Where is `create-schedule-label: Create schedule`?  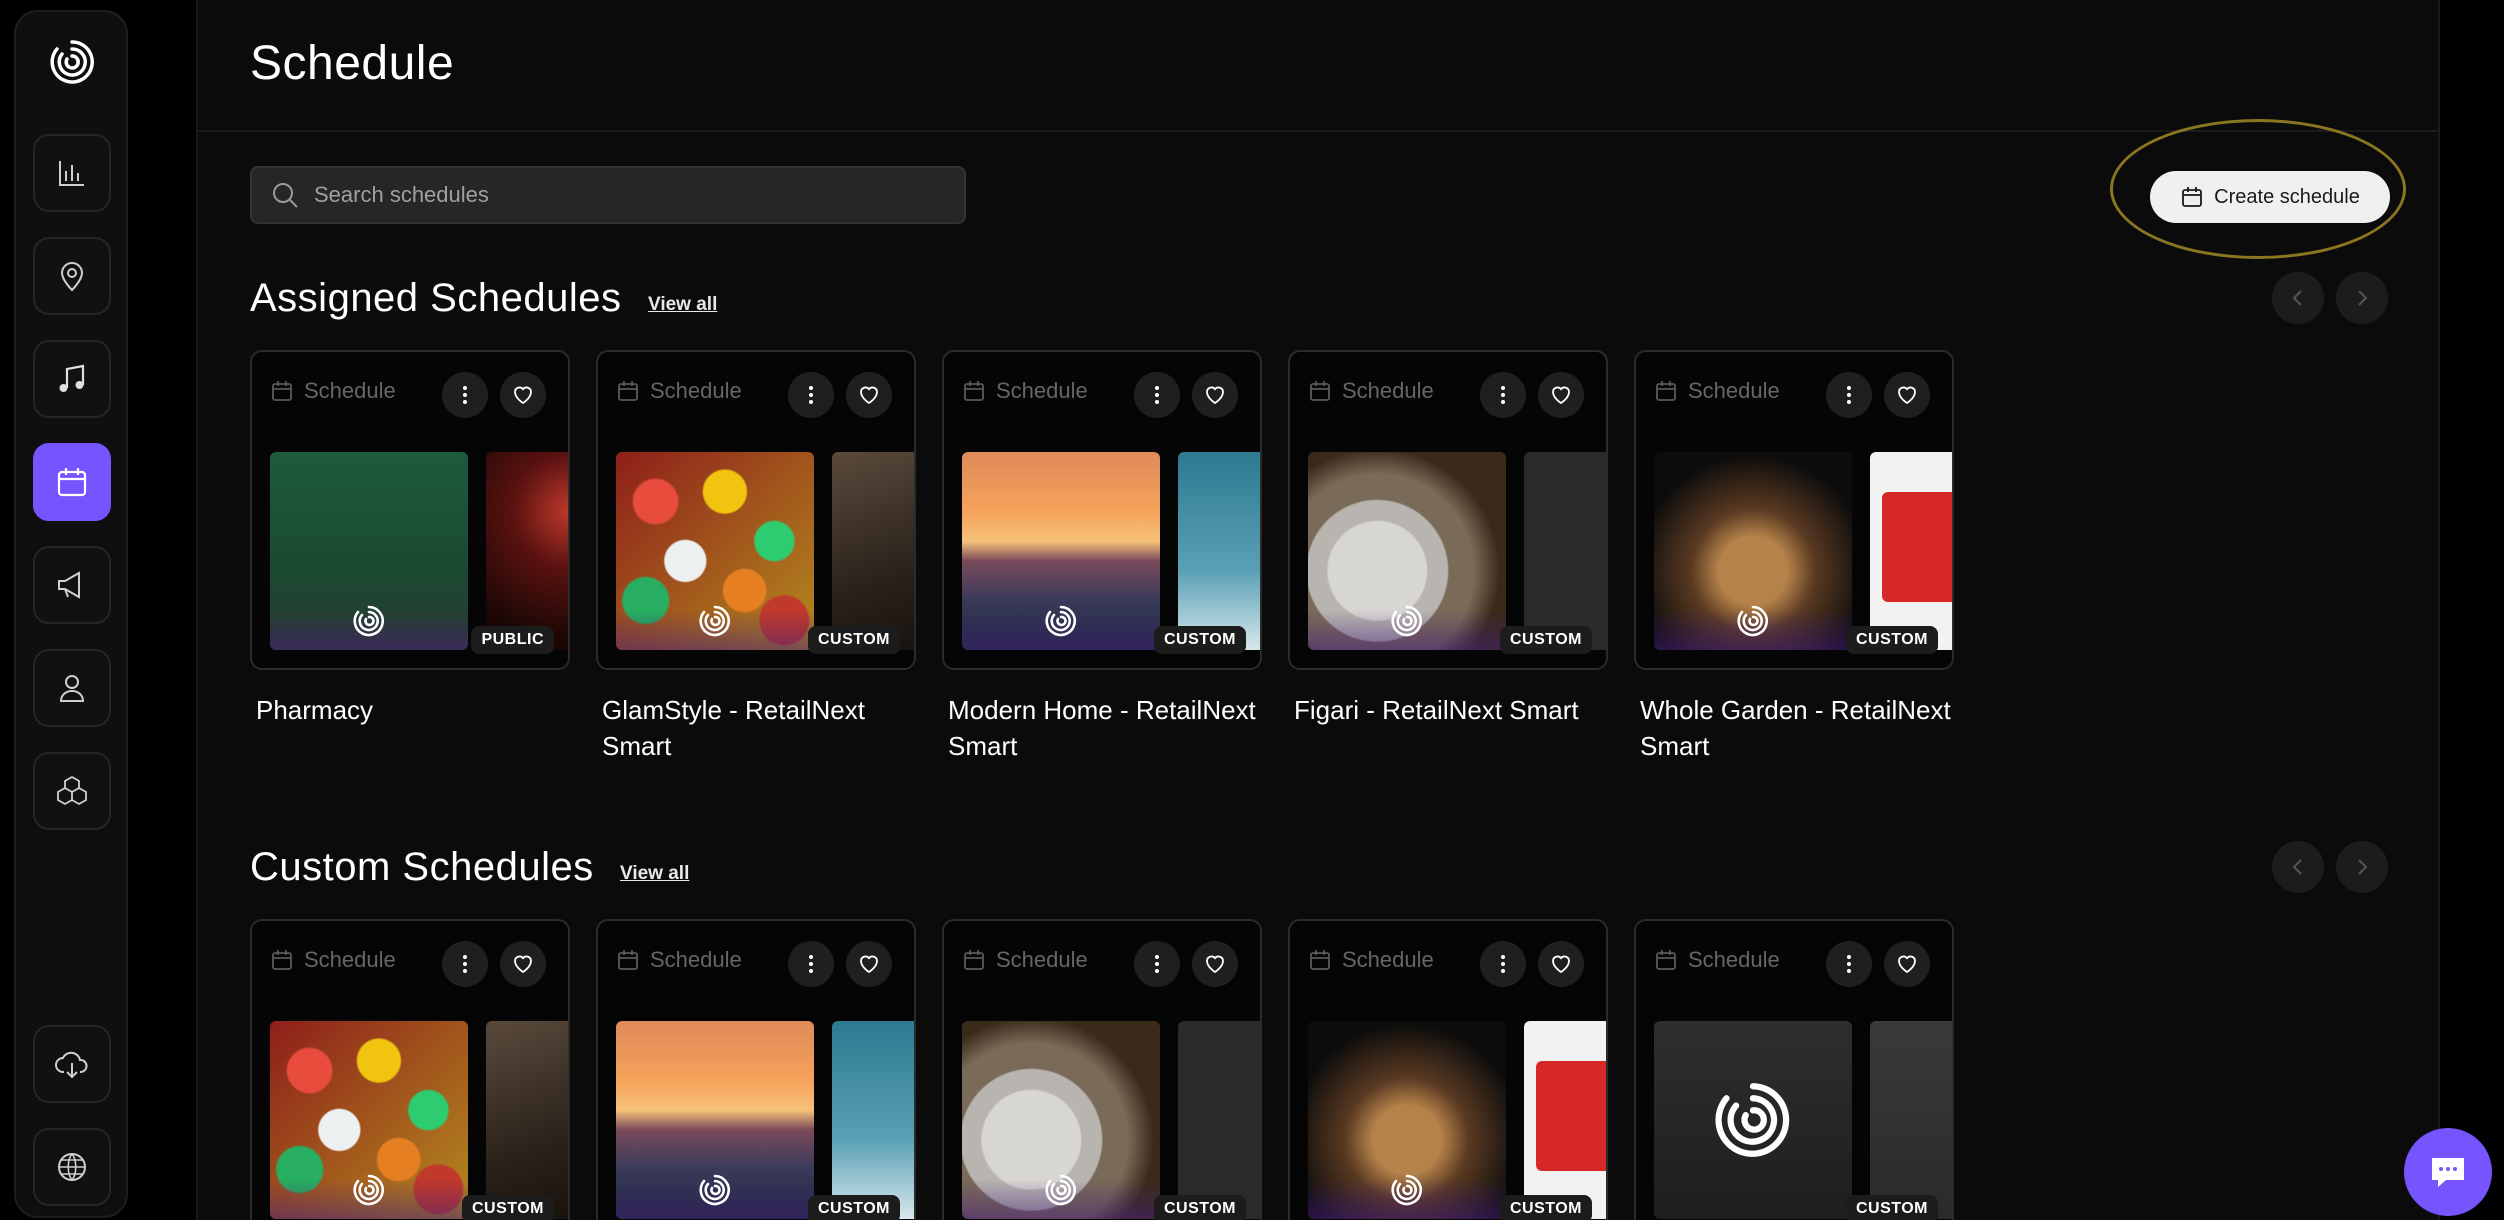
create-schedule-label: Create schedule is located at coordinates (2287, 196).